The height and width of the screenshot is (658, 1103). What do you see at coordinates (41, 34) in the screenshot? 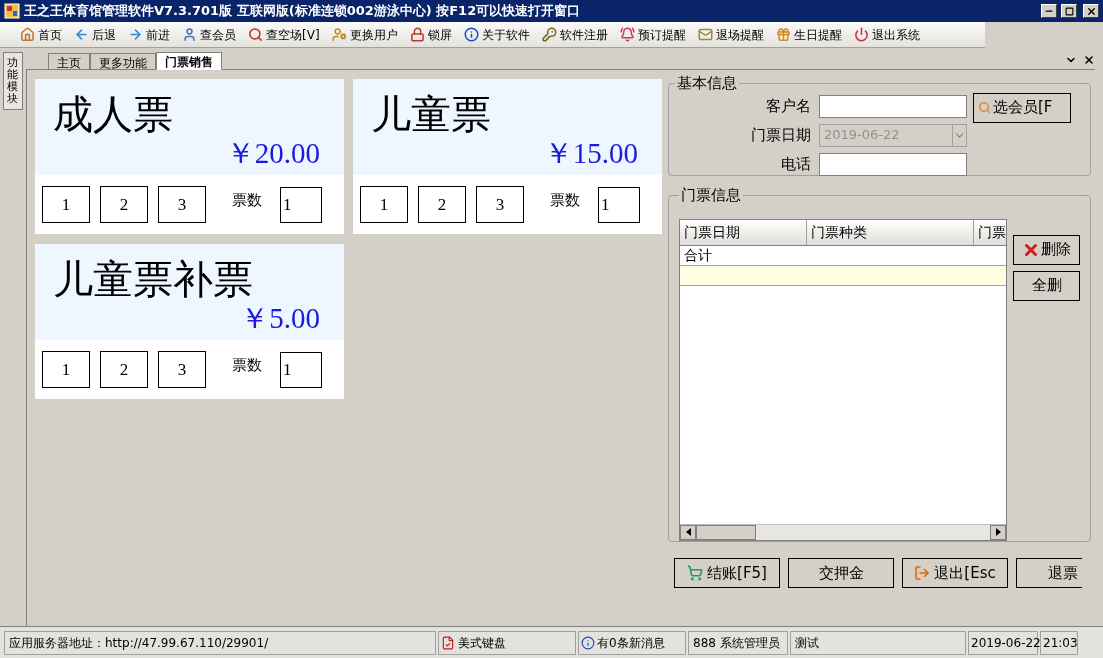
I see `toolbar-button: 首页` at bounding box center [41, 34].